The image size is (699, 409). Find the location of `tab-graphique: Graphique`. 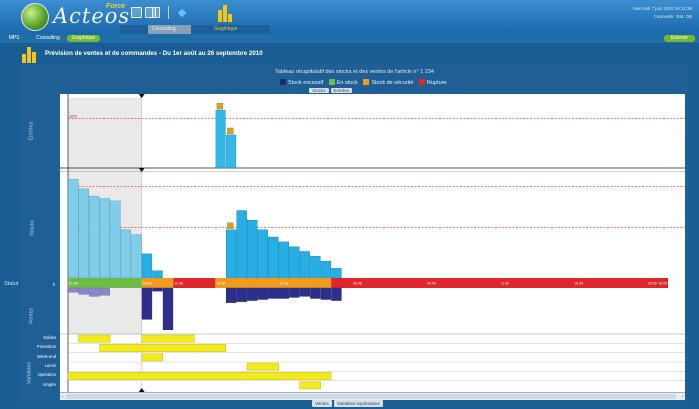

tab-graphique: Graphique is located at coordinates (83, 38).